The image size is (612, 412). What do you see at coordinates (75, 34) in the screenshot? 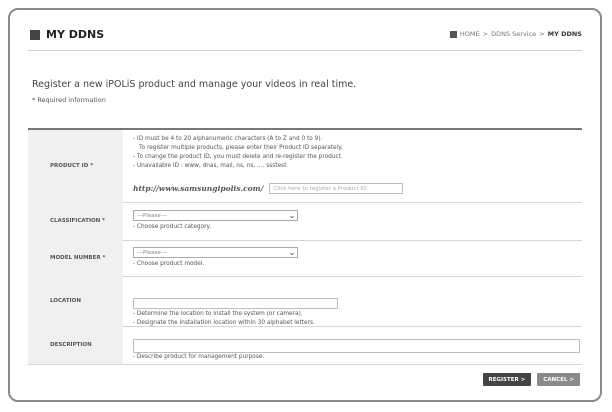
I see `page-title: MY DDNS` at bounding box center [75, 34].